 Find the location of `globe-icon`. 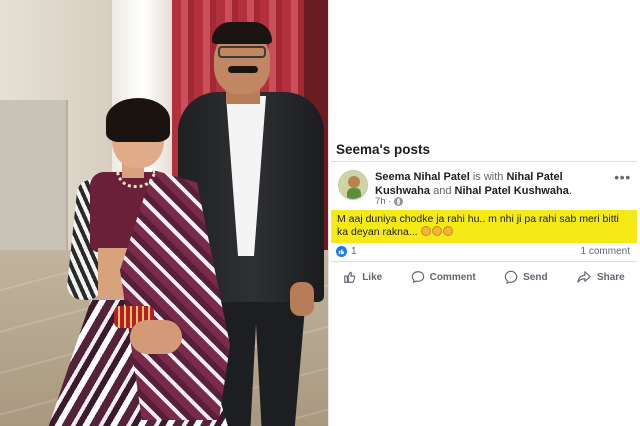

globe-icon is located at coordinates (399, 201).